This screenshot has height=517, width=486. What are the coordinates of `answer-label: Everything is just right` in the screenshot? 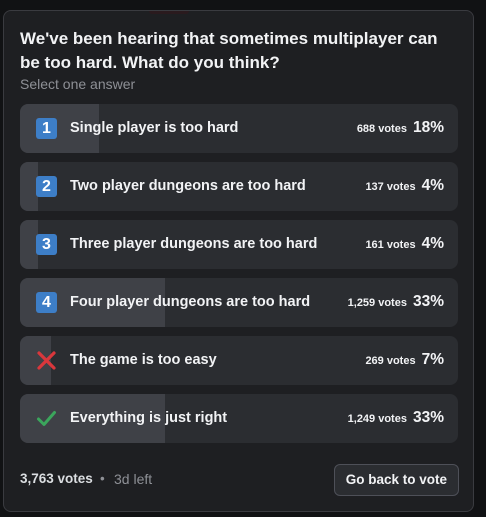 It's located at (149, 418).